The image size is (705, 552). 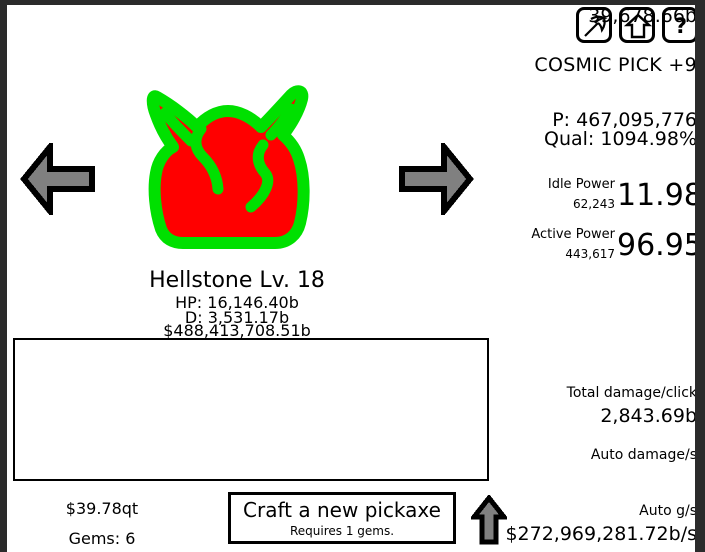 I want to click on monster-sprite, so click(x=225, y=174).